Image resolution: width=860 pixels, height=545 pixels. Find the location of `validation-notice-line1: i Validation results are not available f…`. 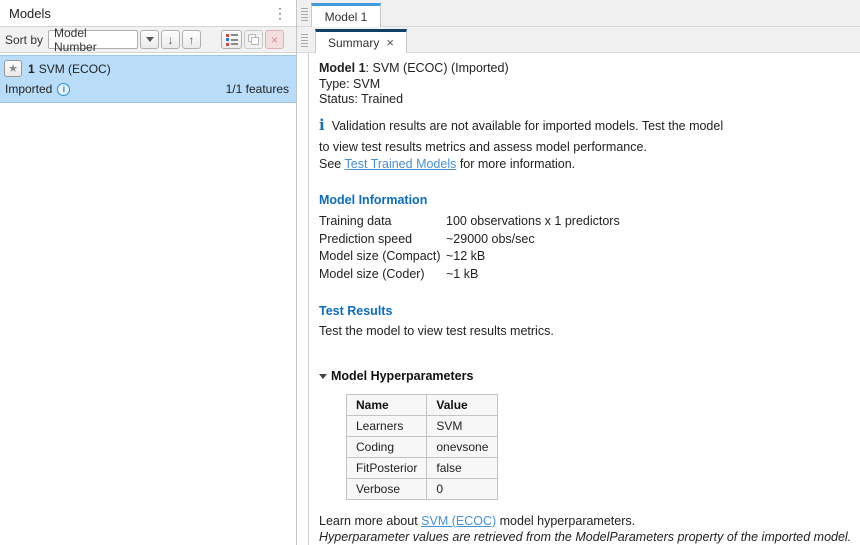

validation-notice-line1: i Validation results are not available f… is located at coordinates (521, 124).